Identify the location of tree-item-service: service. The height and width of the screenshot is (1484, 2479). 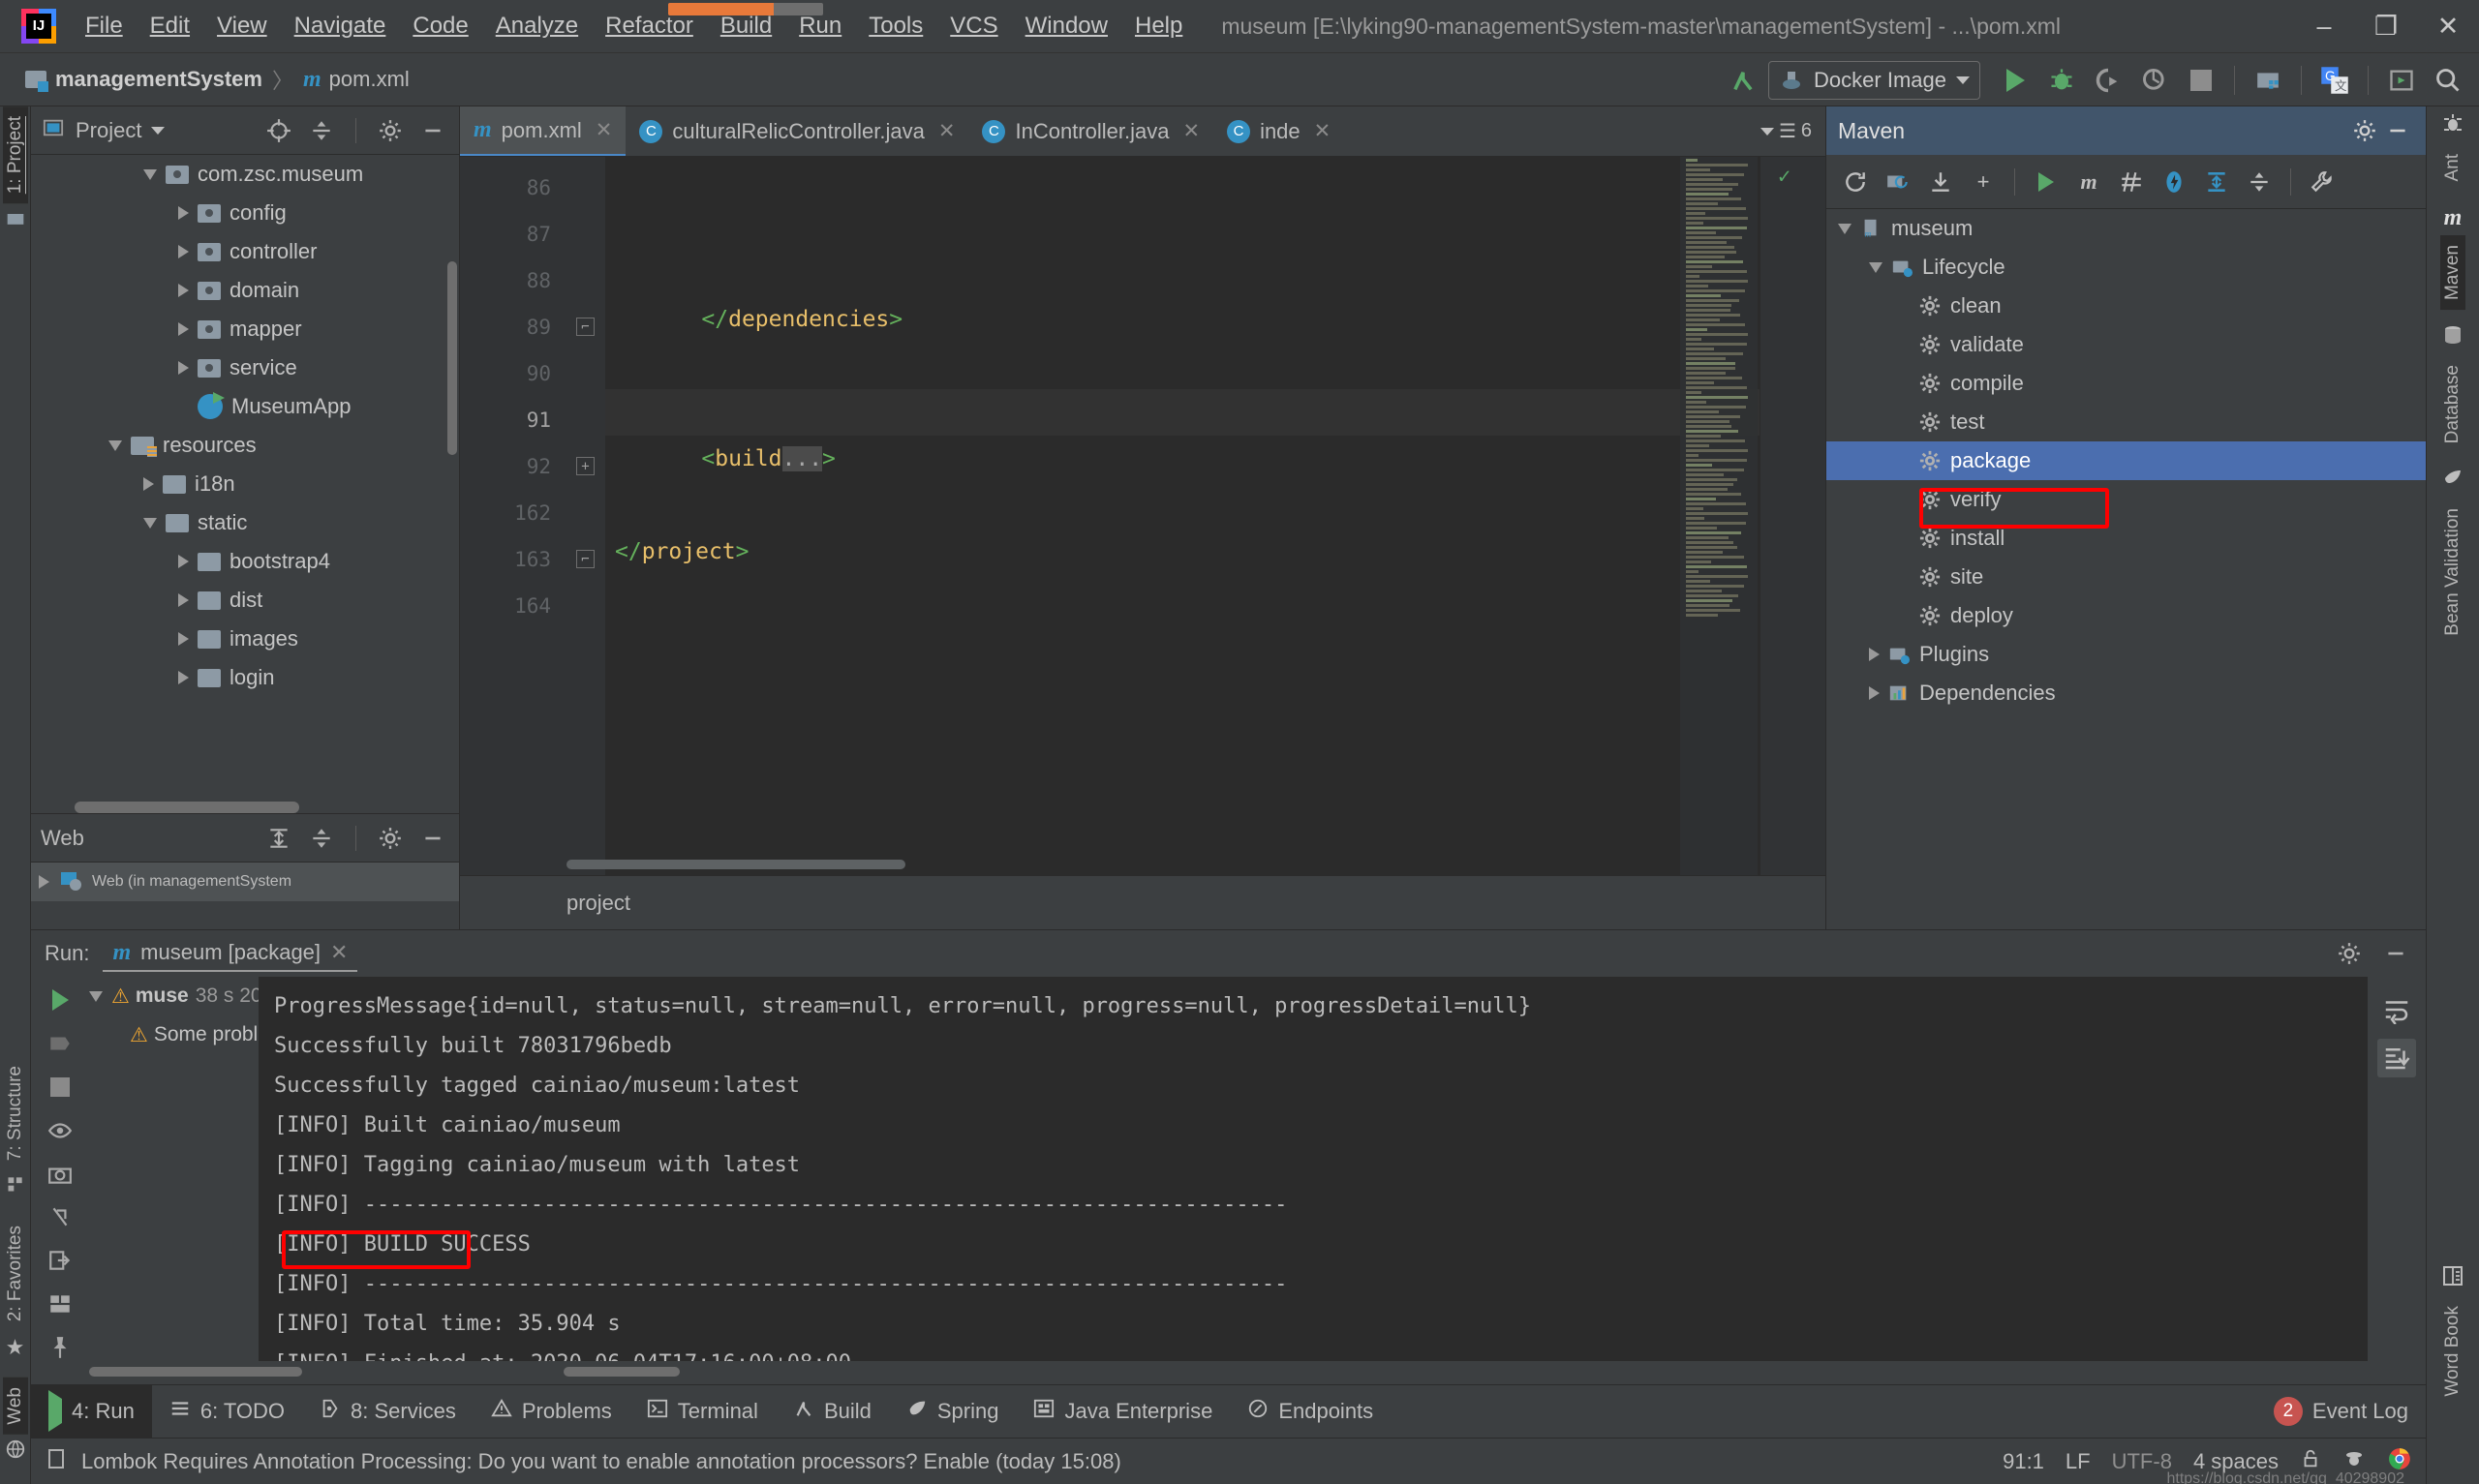
(245, 367).